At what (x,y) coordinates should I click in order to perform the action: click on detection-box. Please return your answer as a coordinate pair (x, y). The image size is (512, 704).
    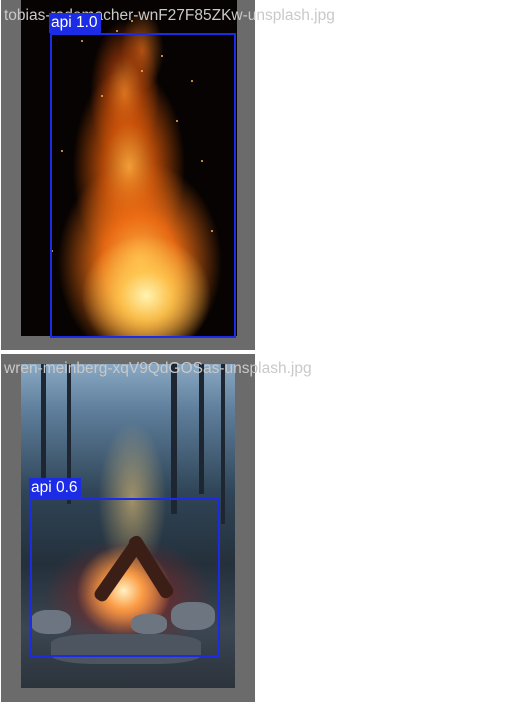
    Looking at the image, I should click on (125, 577).